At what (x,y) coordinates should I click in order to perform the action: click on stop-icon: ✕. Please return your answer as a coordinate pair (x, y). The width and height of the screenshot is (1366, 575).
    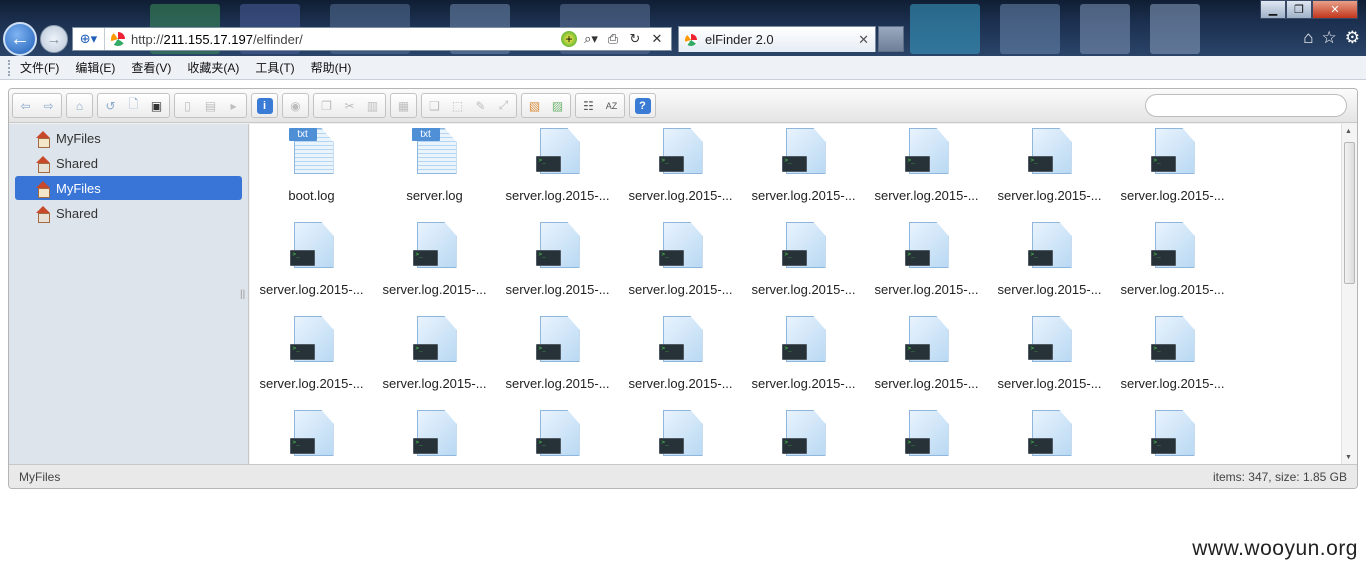
    Looking at the image, I should click on (657, 39).